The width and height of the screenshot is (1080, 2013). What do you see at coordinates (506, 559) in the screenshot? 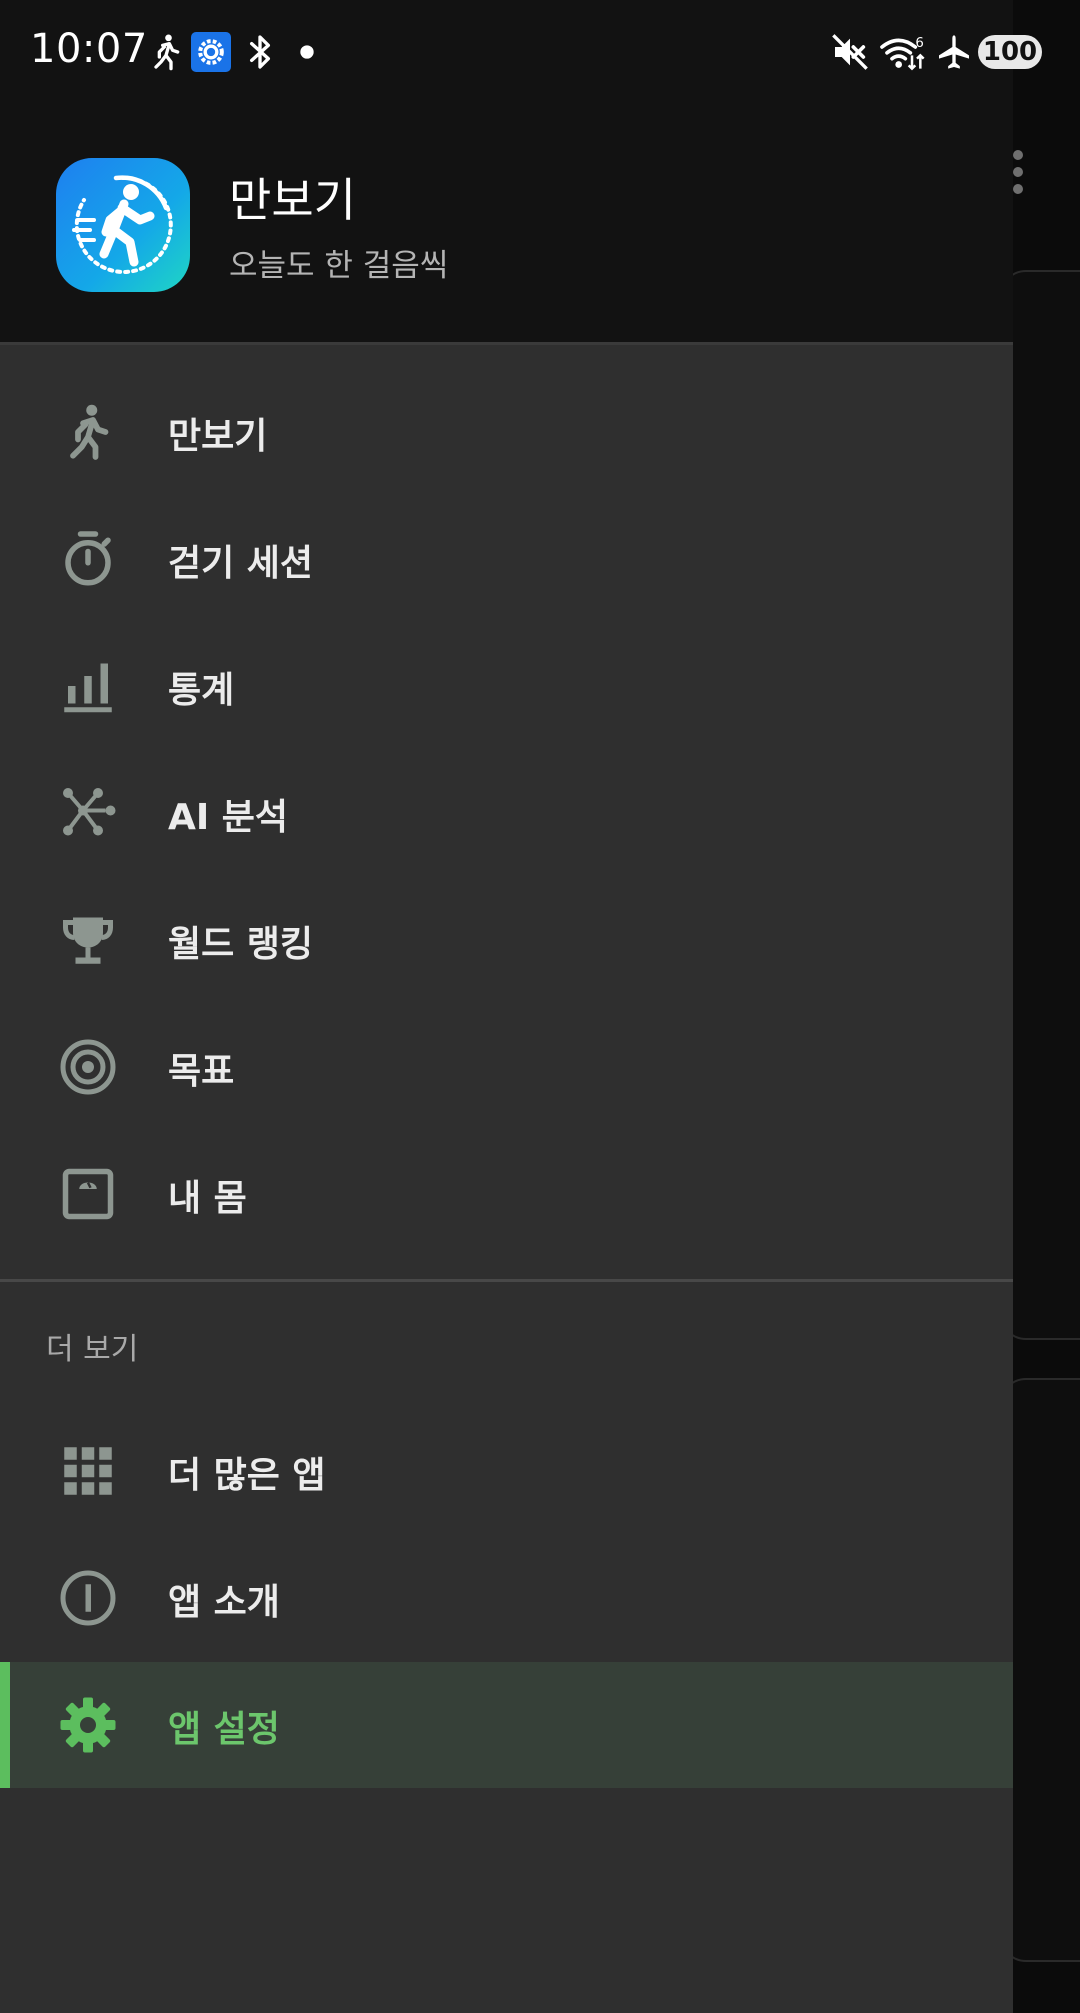
I see `drawer-item-walking-session: 걷기 세션` at bounding box center [506, 559].